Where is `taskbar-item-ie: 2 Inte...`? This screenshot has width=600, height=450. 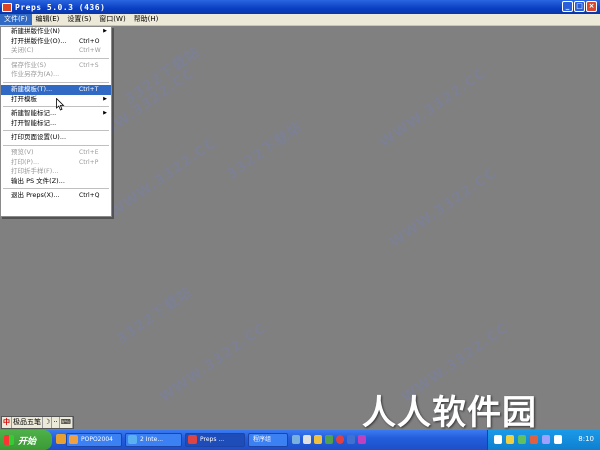
taskbar-item-ie: 2 Inte... is located at coordinates (153, 440).